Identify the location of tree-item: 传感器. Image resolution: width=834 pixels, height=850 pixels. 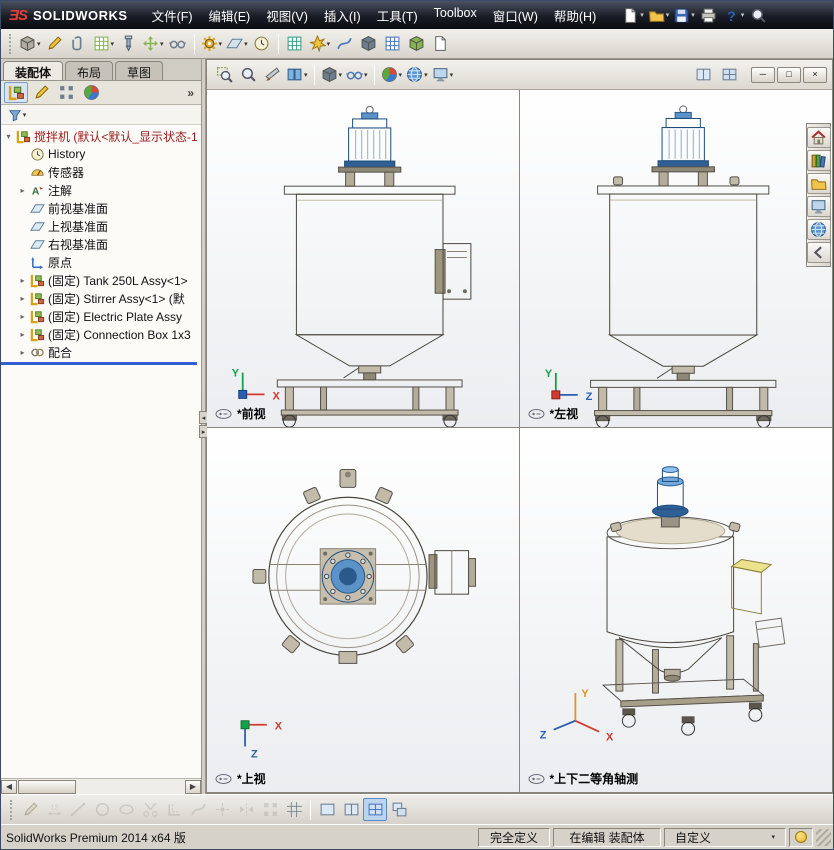
(101, 172).